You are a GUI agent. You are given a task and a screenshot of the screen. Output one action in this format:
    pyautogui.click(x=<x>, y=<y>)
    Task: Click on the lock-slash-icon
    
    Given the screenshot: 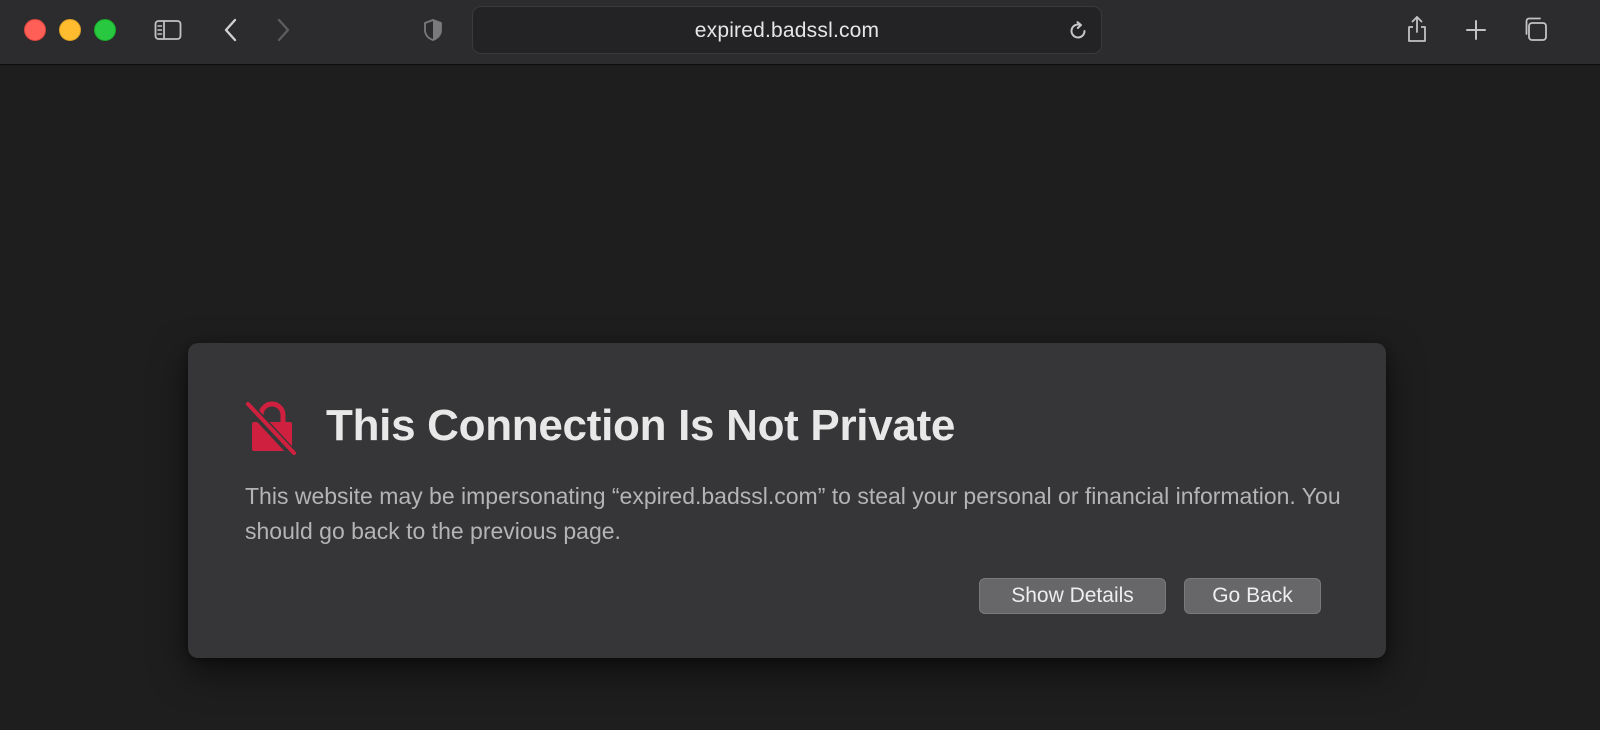 What is the action you would take?
    pyautogui.click(x=272, y=429)
    